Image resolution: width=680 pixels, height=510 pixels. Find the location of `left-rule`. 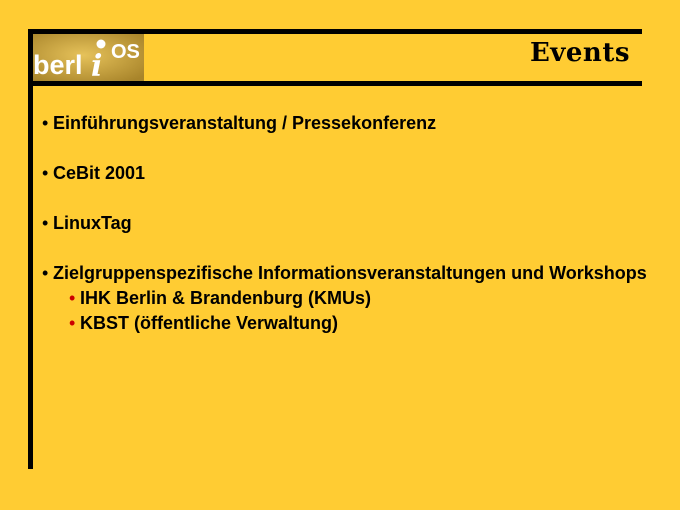

left-rule is located at coordinates (30, 249).